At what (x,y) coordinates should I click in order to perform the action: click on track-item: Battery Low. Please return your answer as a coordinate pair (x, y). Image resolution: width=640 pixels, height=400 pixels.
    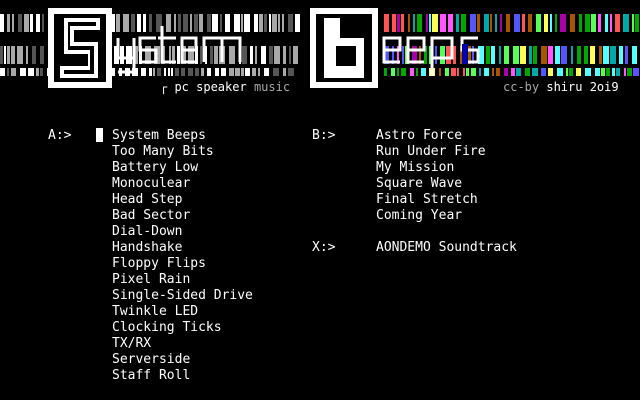
    Looking at the image, I should click on (182, 168).